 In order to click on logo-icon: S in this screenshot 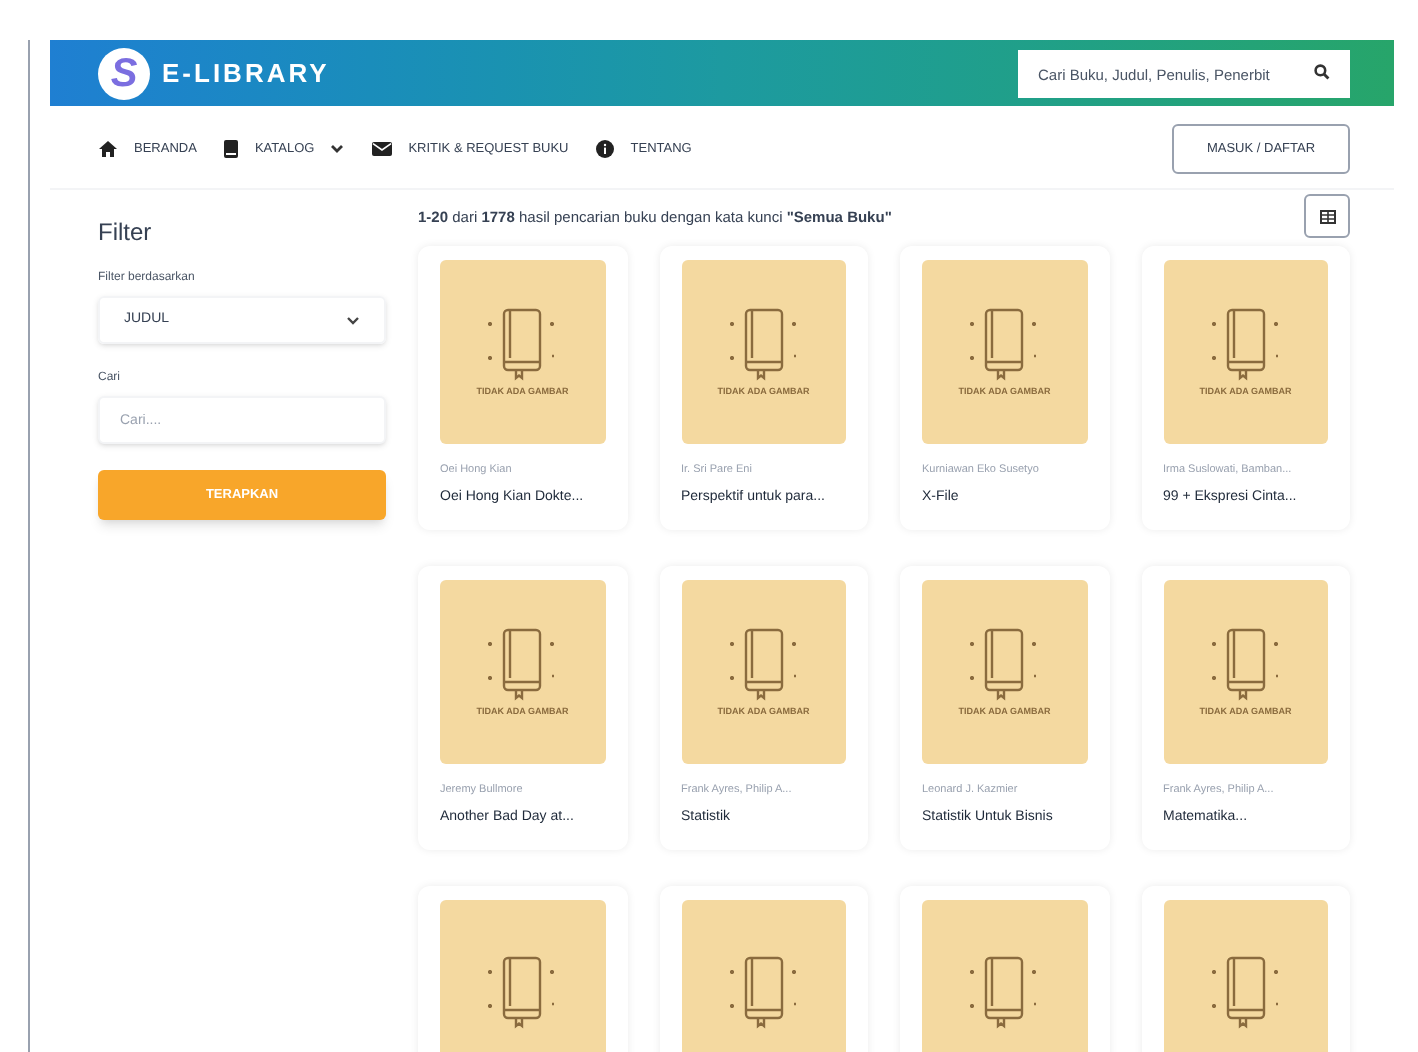, I will do `click(124, 73)`.